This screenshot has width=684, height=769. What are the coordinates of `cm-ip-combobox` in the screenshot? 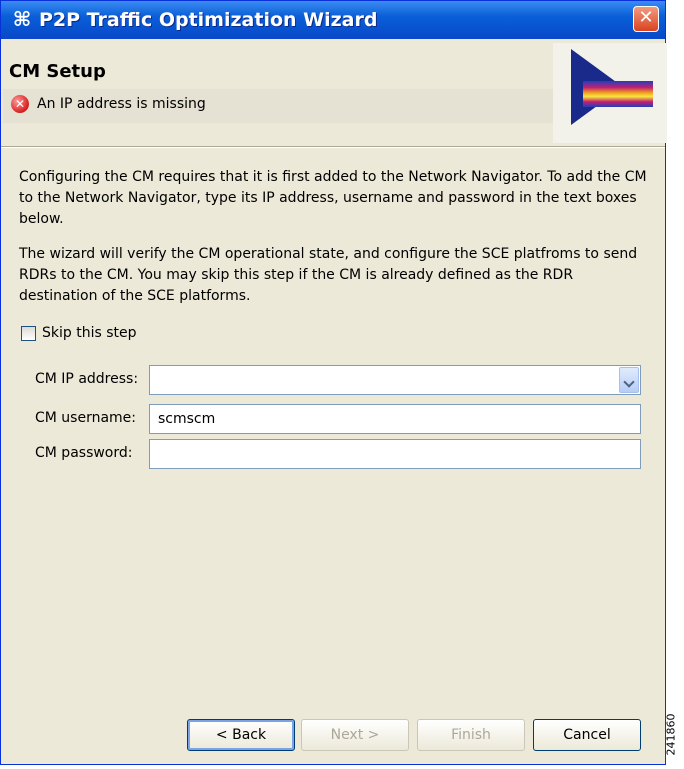 It's located at (395, 380).